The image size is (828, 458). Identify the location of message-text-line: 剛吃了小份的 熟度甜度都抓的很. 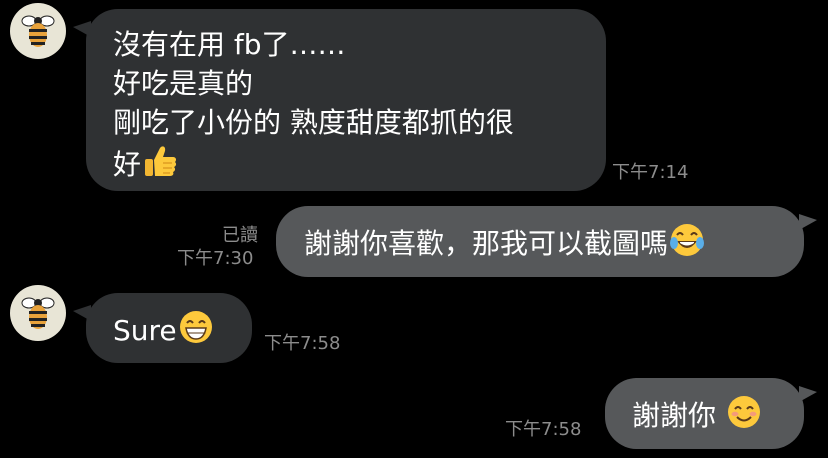
(313, 122).